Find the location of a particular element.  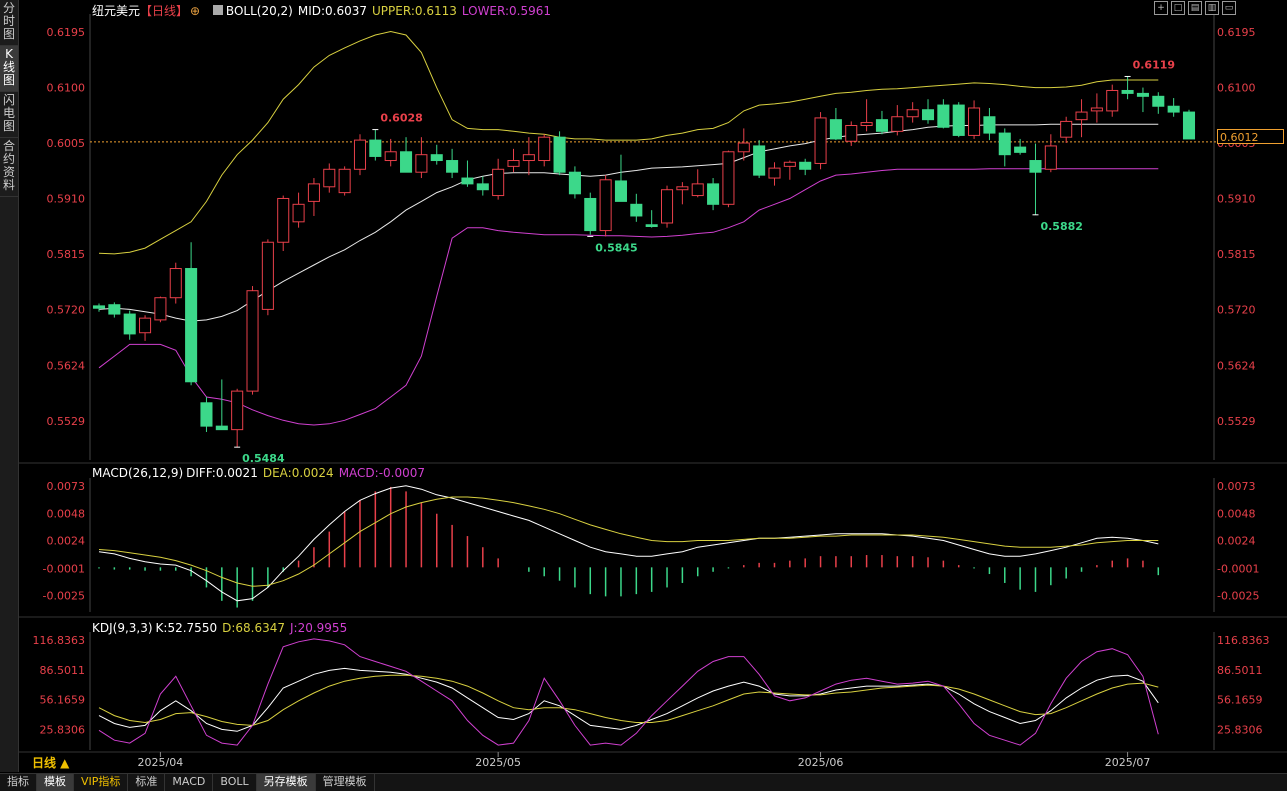

price-ytick-right: 0.5815 is located at coordinates (1236, 254).